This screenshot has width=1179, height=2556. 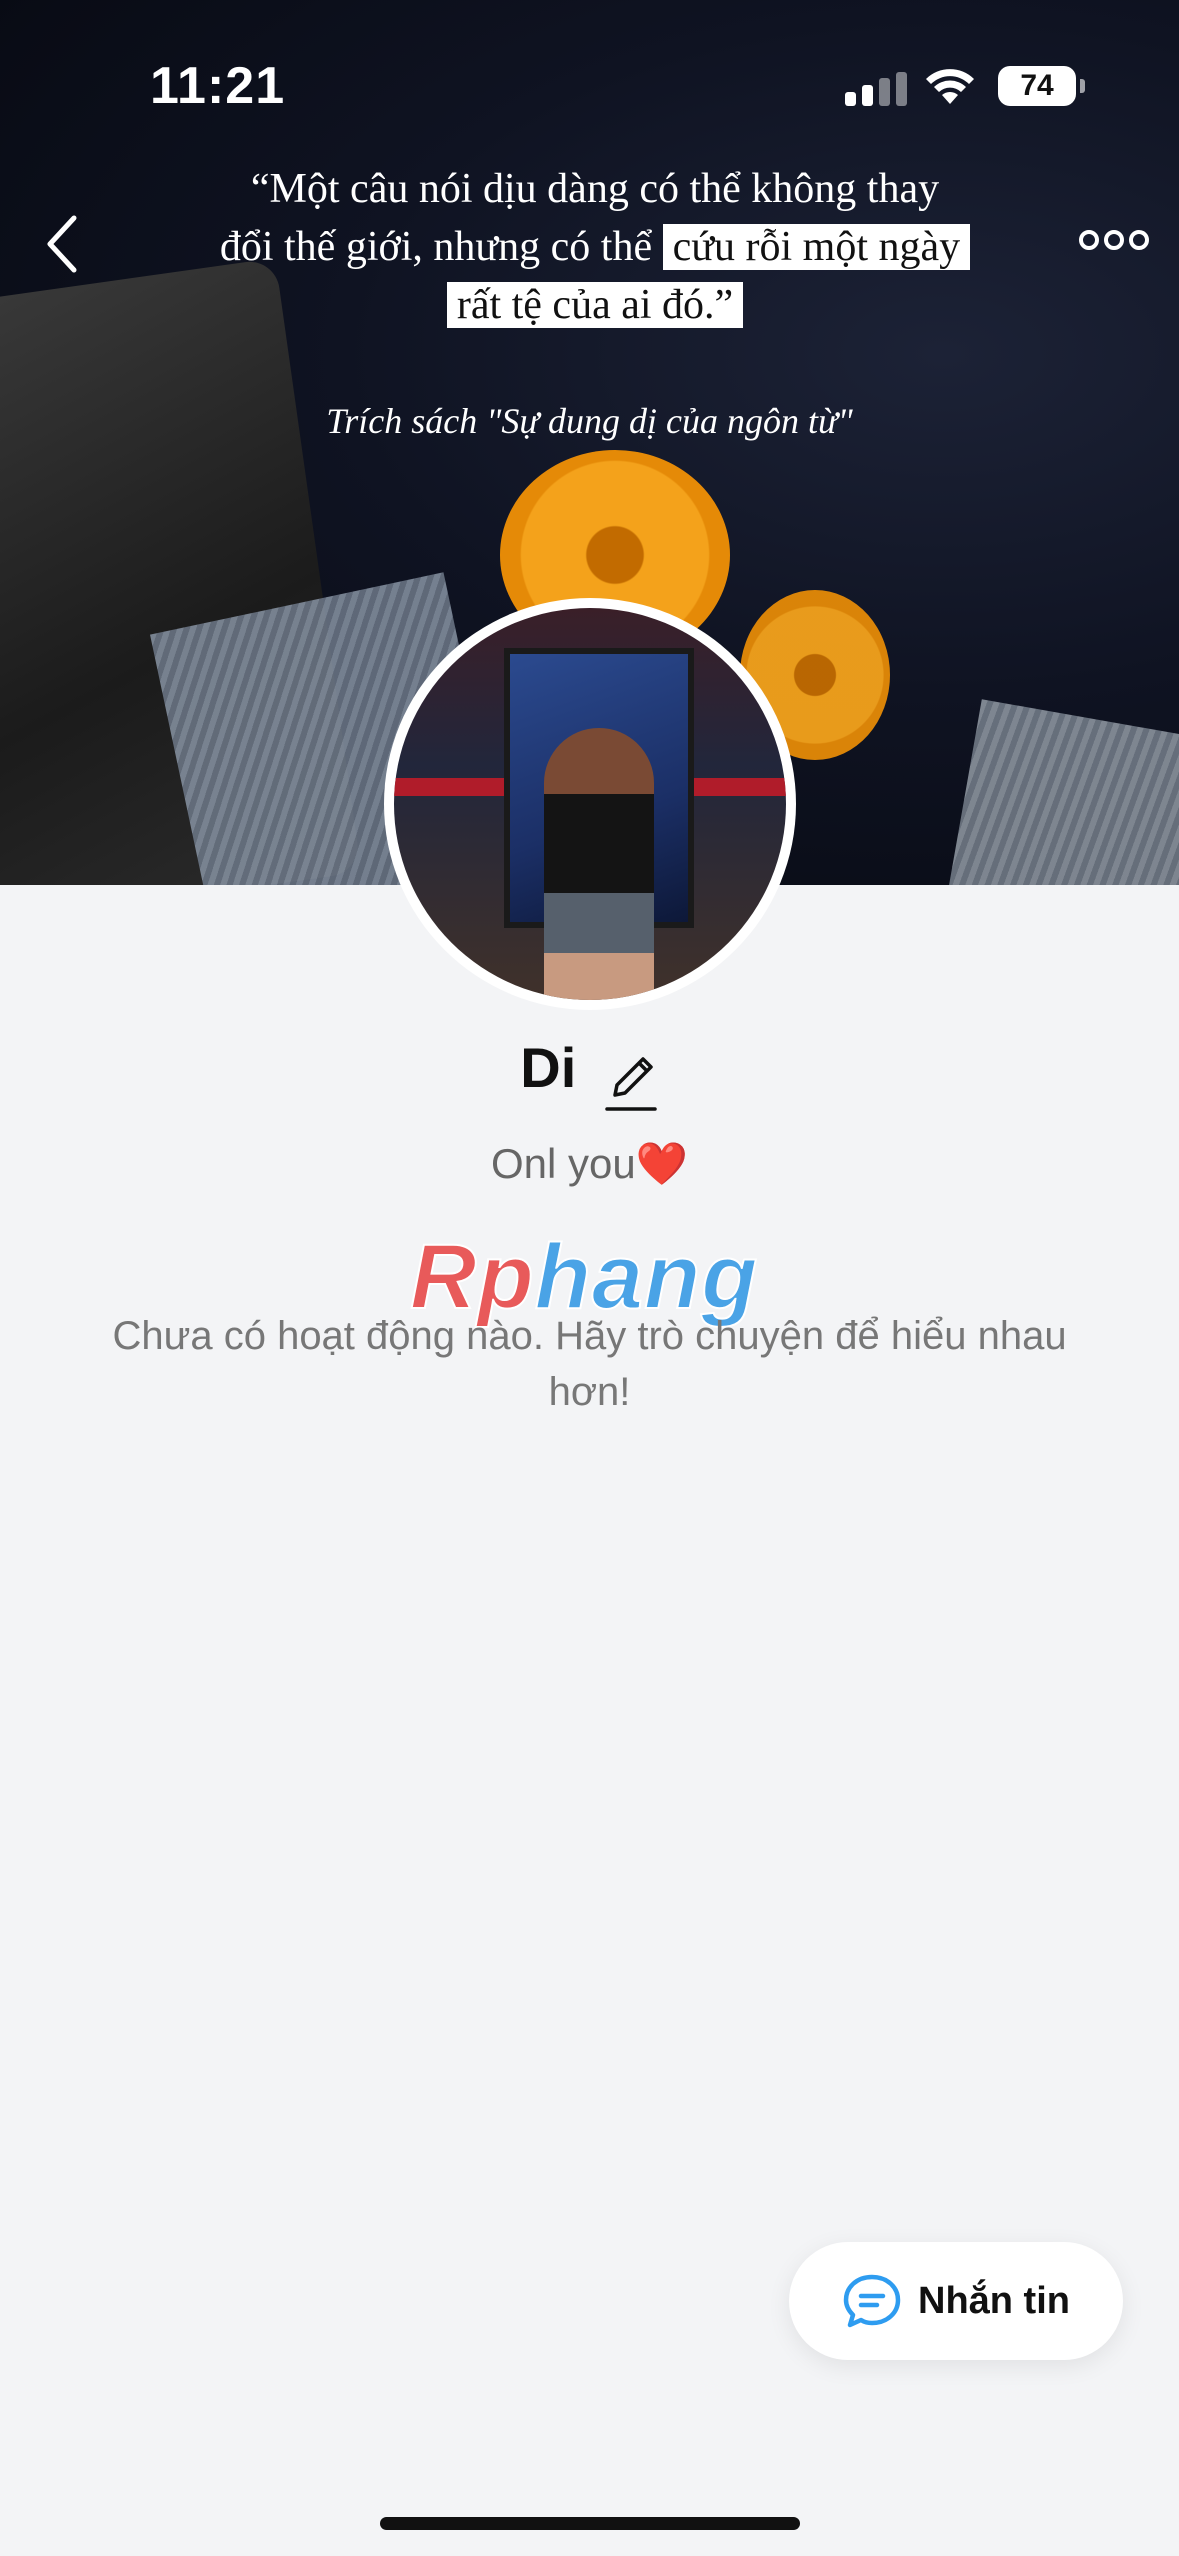 What do you see at coordinates (62, 244) in the screenshot?
I see `back-icon` at bounding box center [62, 244].